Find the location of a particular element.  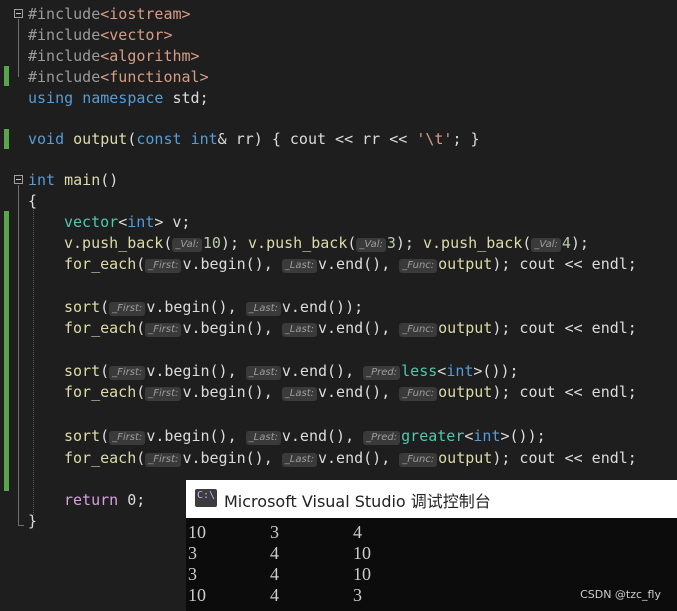

code-line-sort-default: sort(_First: v.begin(), _Last: v.end()); is located at coordinates (213, 307).